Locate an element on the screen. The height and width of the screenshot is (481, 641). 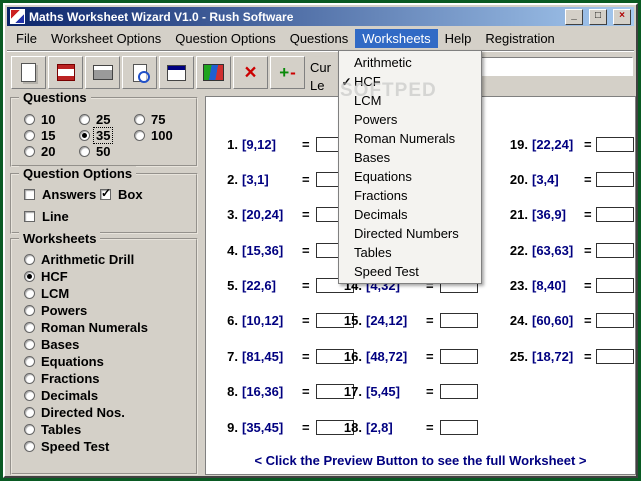
question-count-option: 25 is located at coordinates (106, 119).